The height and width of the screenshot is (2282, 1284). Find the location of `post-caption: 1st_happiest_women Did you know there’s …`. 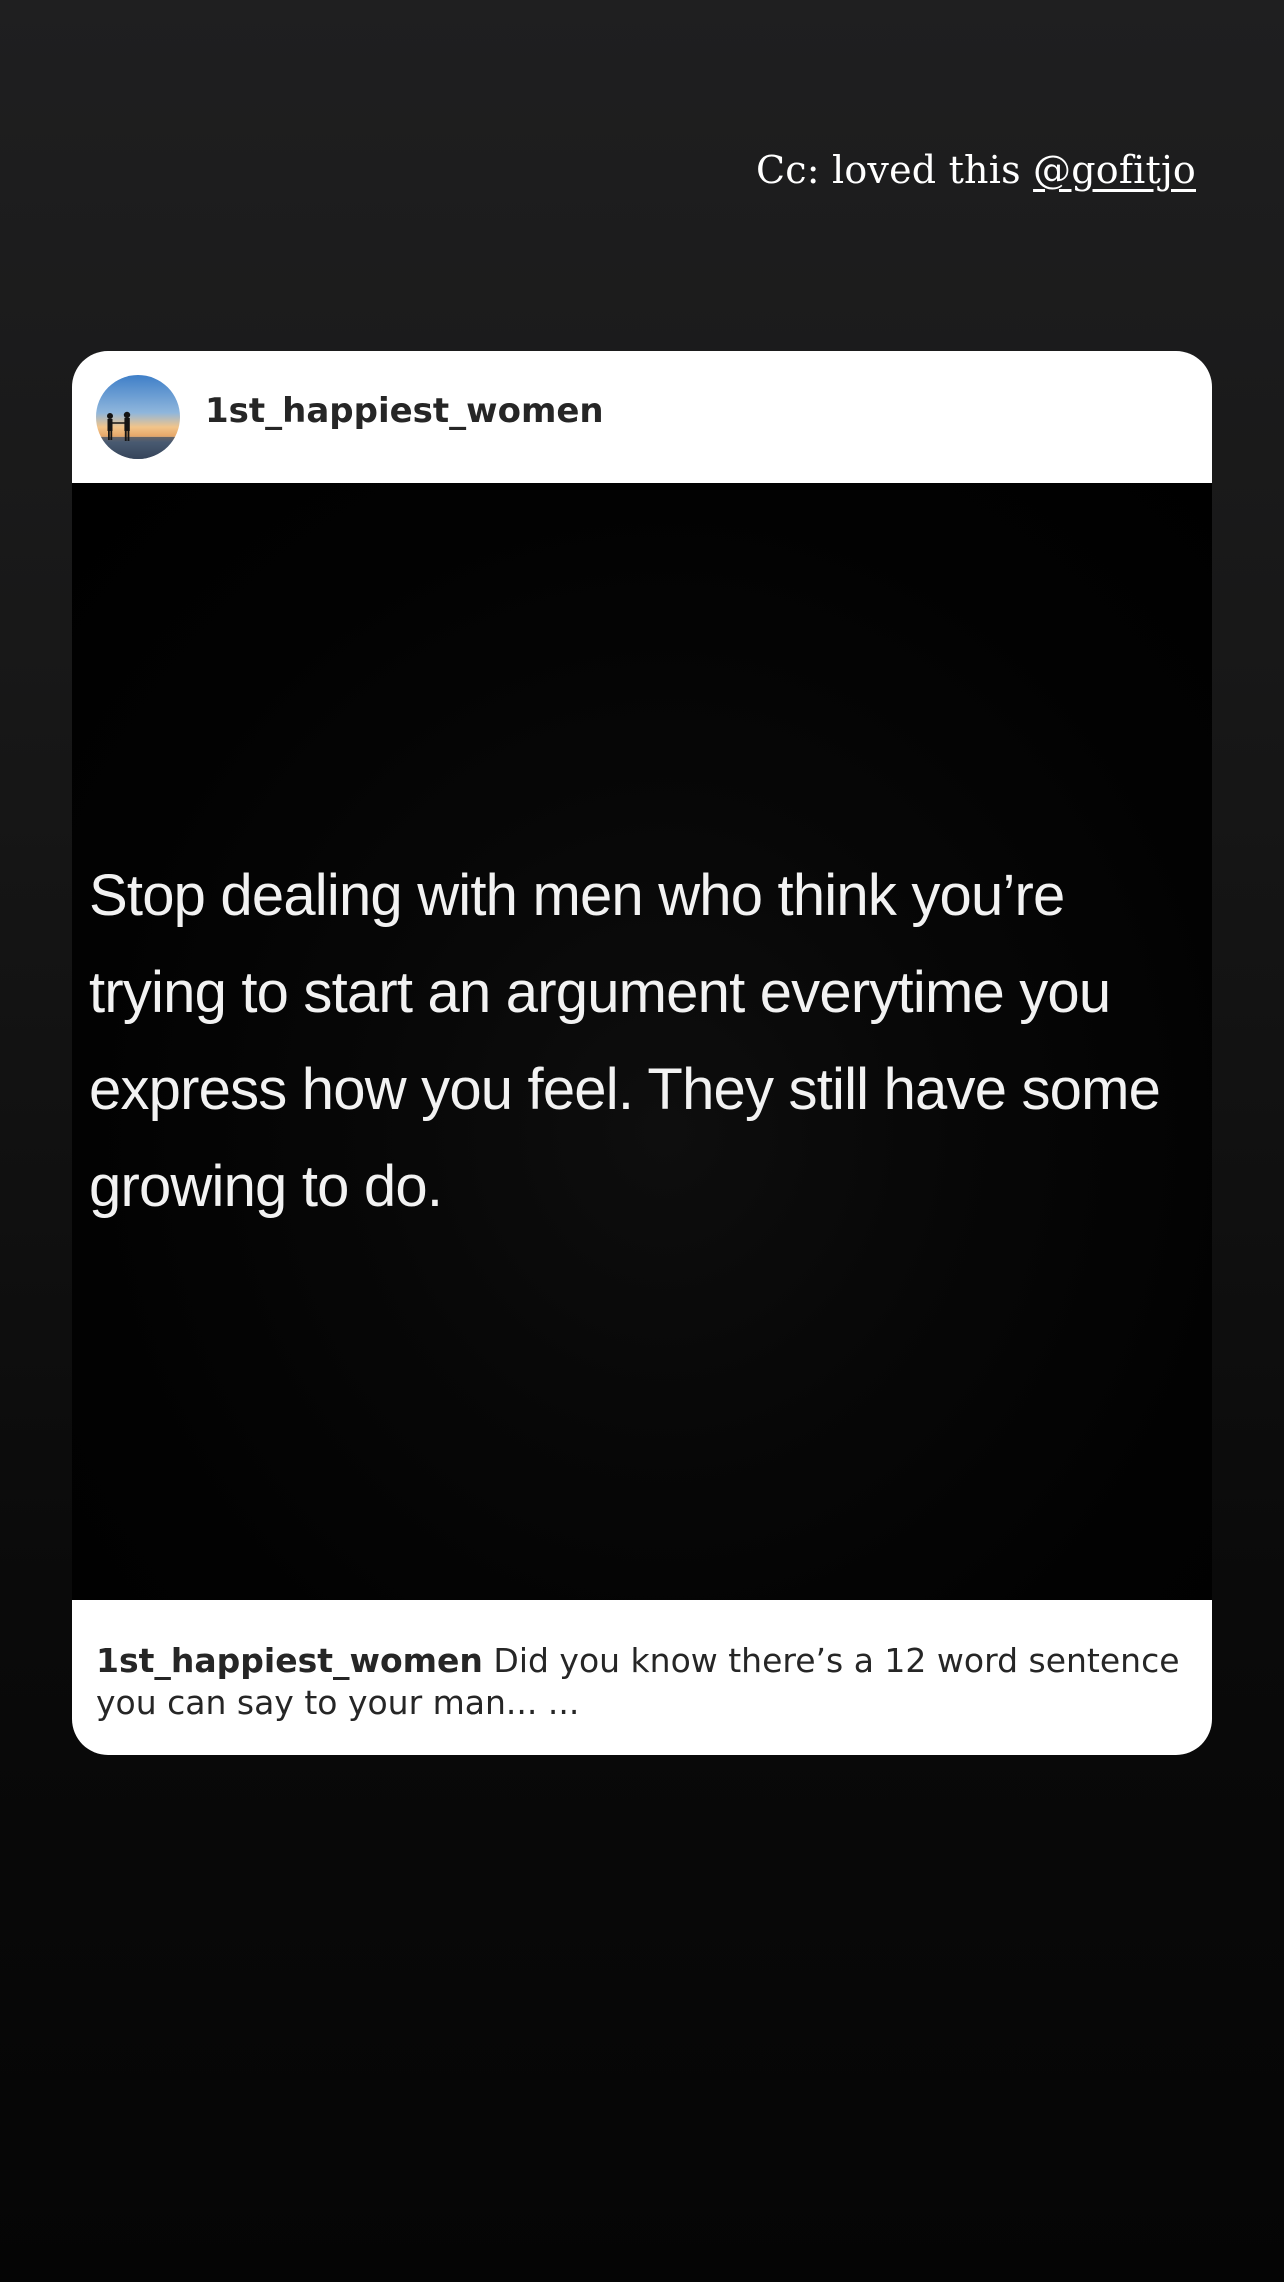

post-caption: 1st_happiest_women Did you know there’s … is located at coordinates (641, 1682).